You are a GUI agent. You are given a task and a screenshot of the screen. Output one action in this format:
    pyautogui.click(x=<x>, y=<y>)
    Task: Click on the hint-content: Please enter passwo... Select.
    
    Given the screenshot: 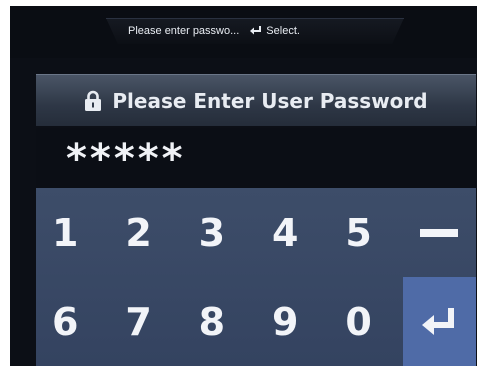 What is the action you would take?
    pyautogui.click(x=214, y=31)
    